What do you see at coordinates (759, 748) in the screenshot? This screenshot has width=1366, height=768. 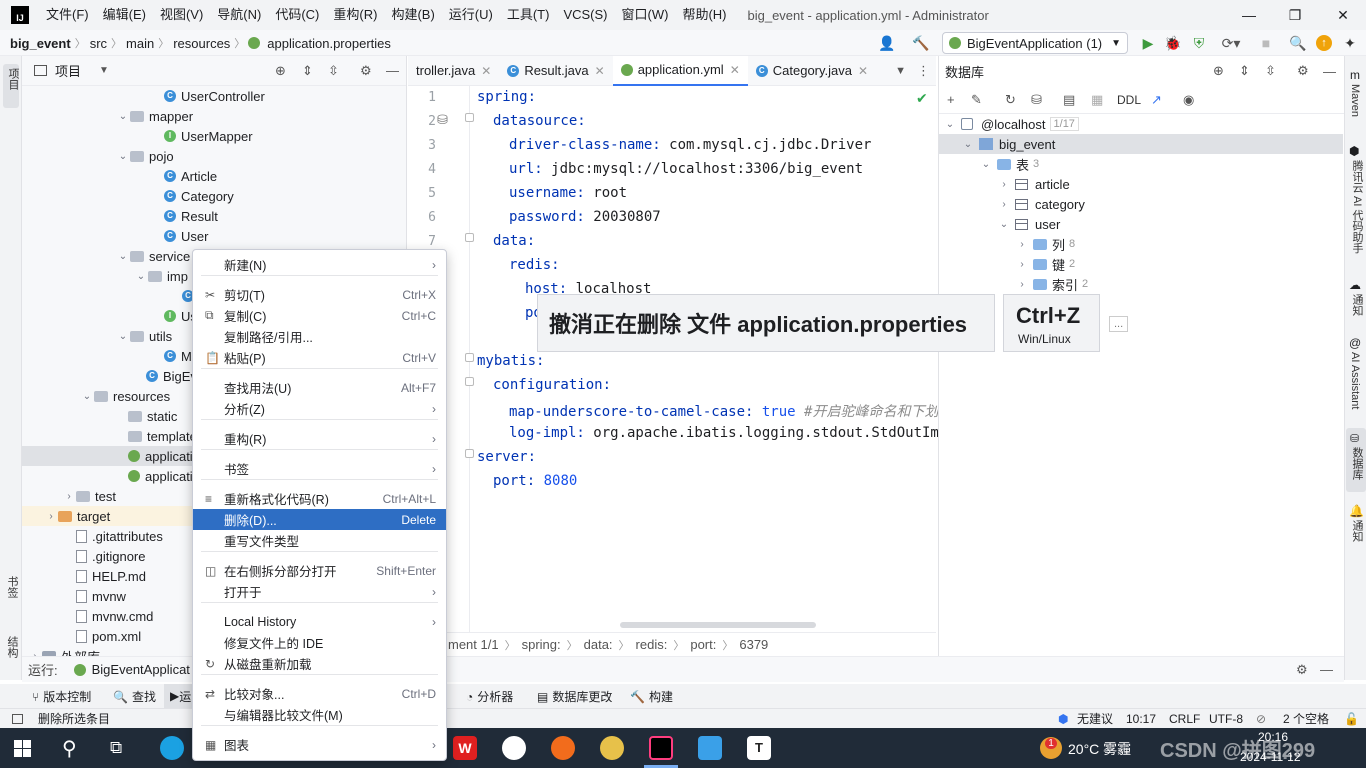 I see `typora-icon: T` at bounding box center [759, 748].